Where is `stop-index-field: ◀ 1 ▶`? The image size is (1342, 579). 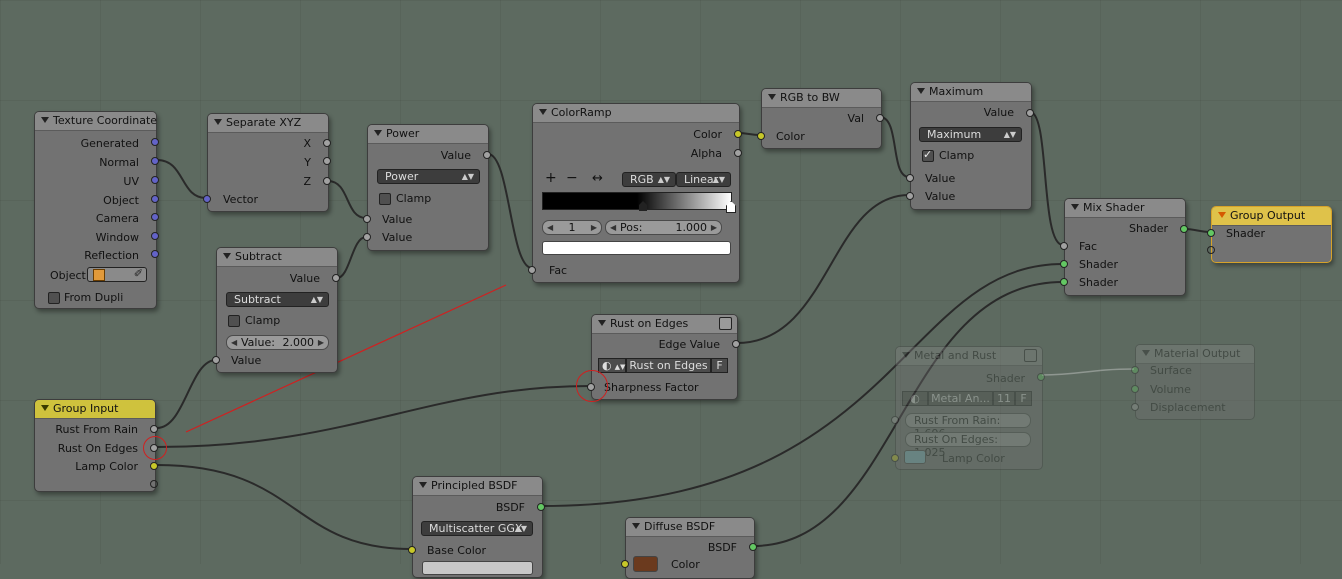
stop-index-field: ◀ 1 ▶ is located at coordinates (572, 227).